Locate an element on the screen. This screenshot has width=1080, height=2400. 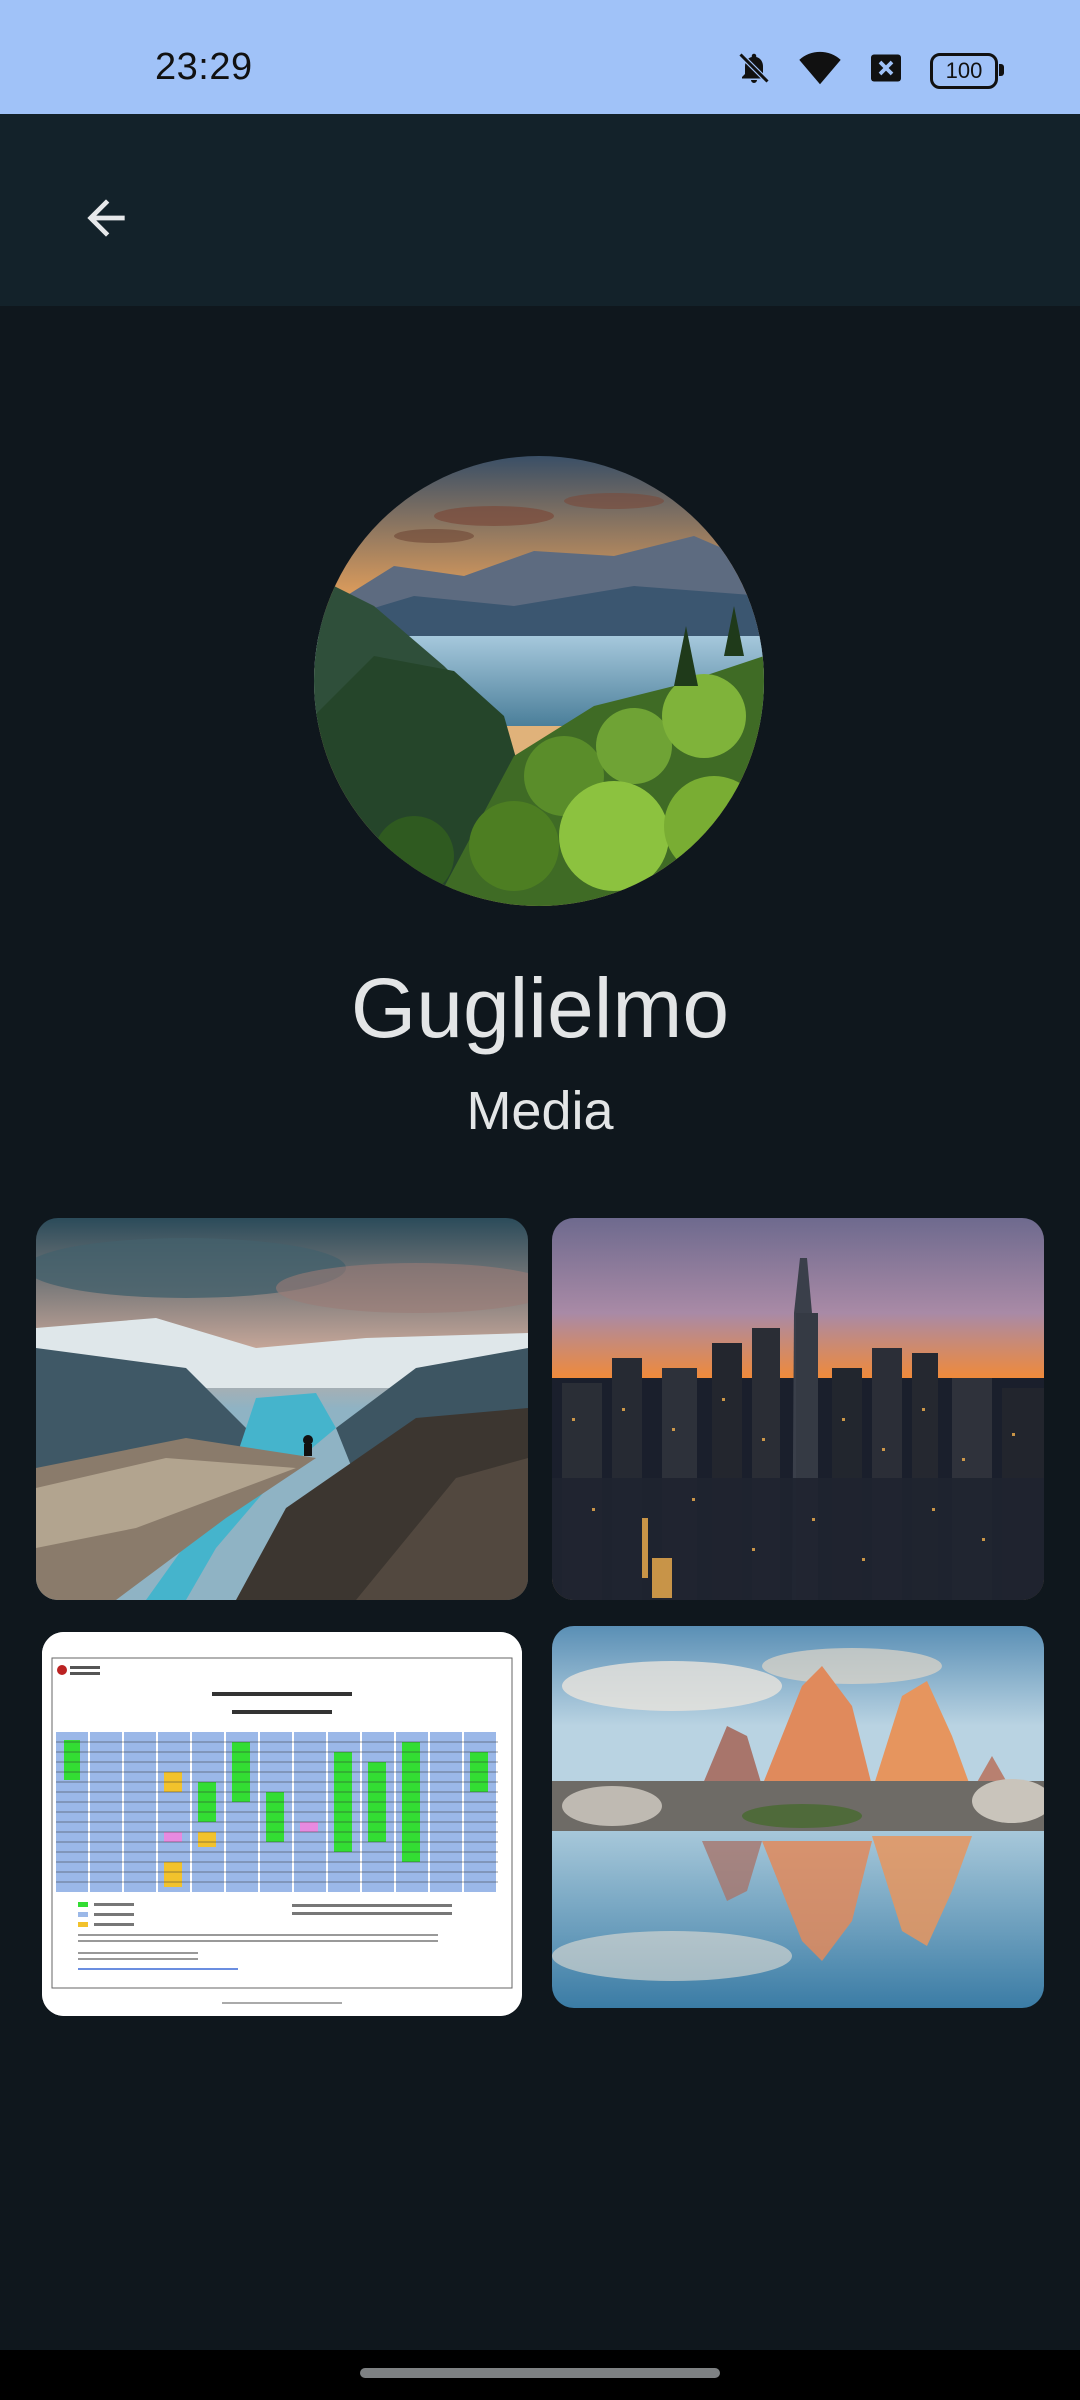
status-icons: 100 is located at coordinates (870, 70).